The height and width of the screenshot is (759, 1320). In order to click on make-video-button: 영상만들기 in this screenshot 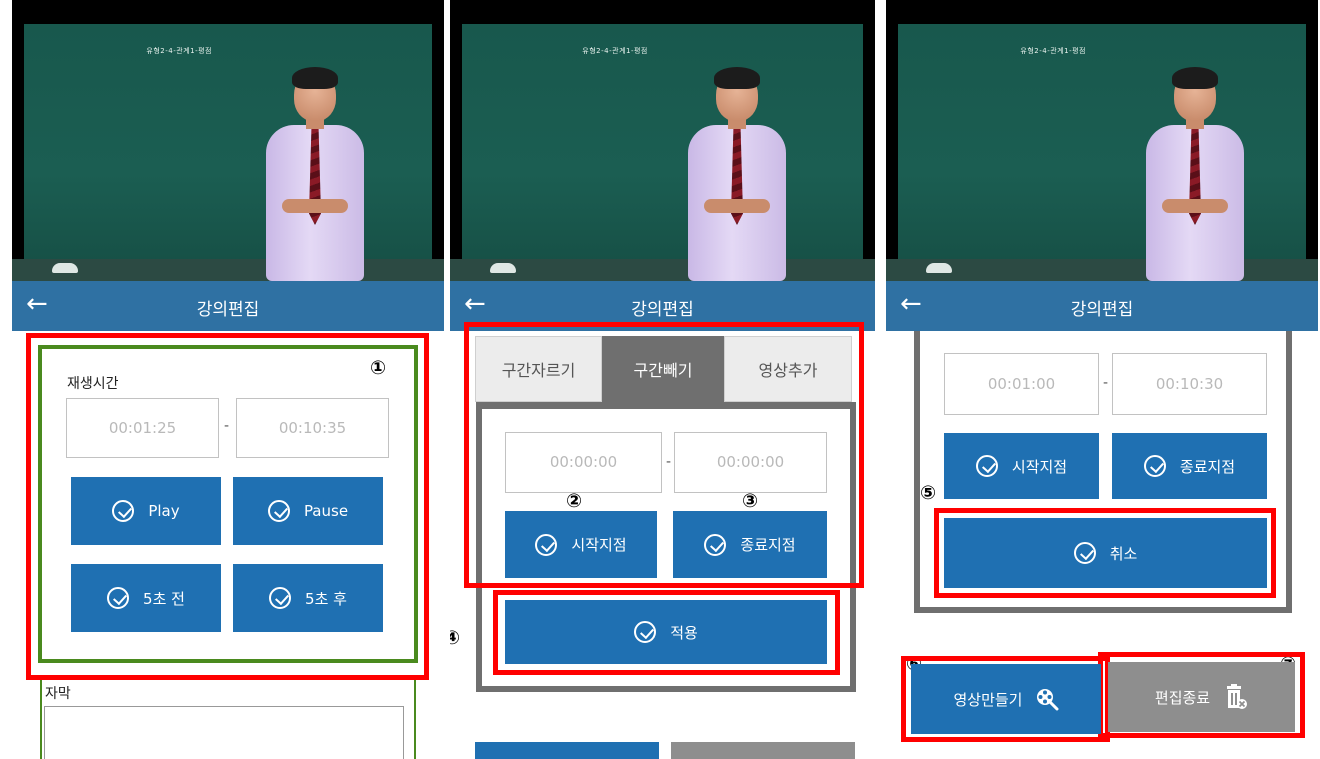, I will do `click(1006, 699)`.